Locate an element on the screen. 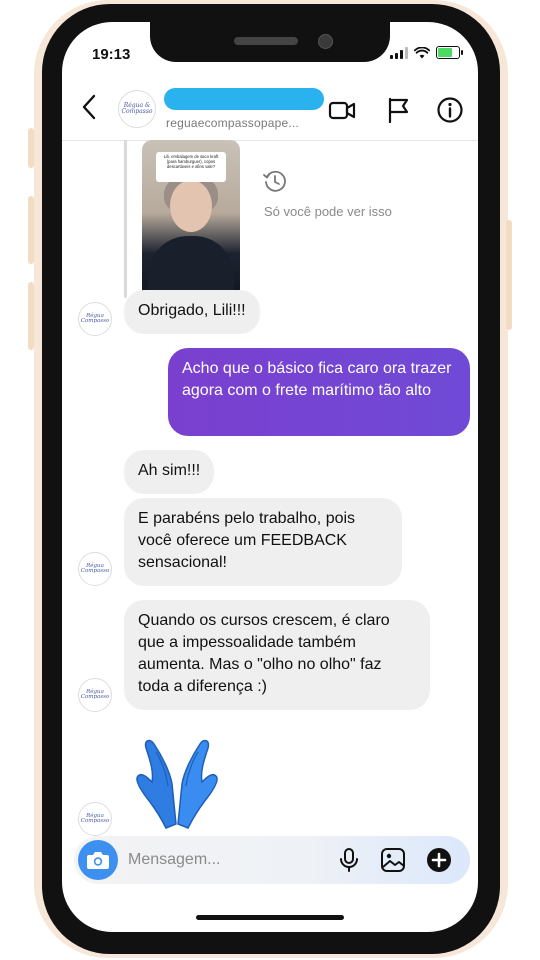 The width and height of the screenshot is (540, 960). video-call-icon is located at coordinates (342, 110).